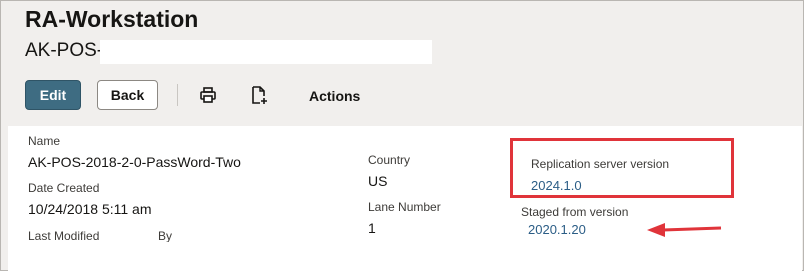 The height and width of the screenshot is (271, 804). I want to click on print-icon, so click(208, 95).